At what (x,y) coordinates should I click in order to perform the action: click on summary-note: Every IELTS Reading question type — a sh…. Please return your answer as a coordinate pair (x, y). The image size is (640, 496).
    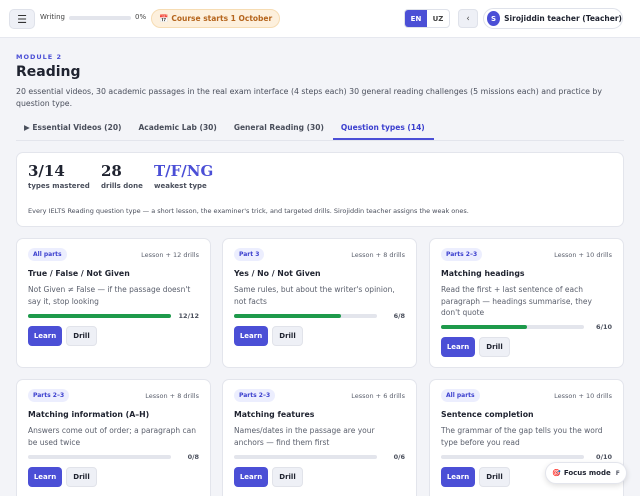
    Looking at the image, I should click on (248, 211).